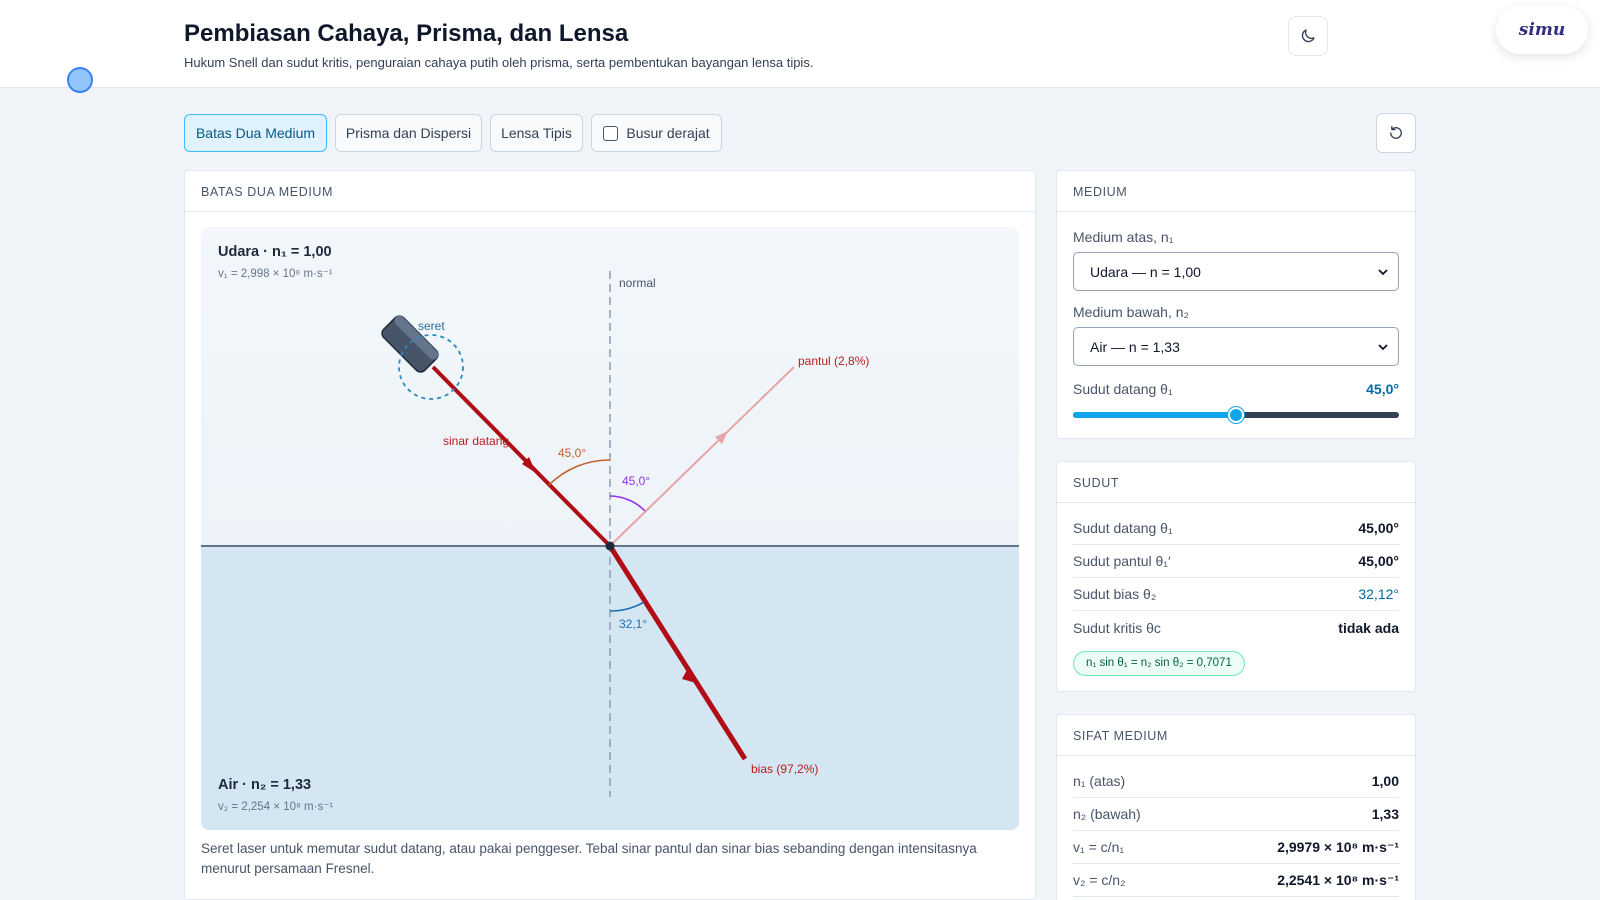 Image resolution: width=1600 pixels, height=900 pixels. I want to click on incident-angle-slider-value: 45,0°, so click(1382, 389).